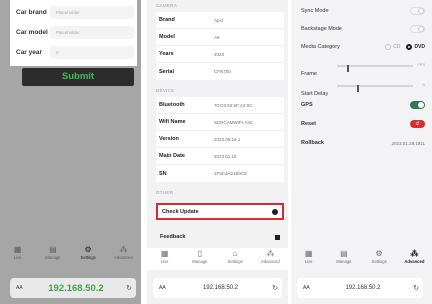  What do you see at coordinates (220, 156) in the screenshot?
I see `info-row: Main Date 2023.01.18` at bounding box center [220, 156].